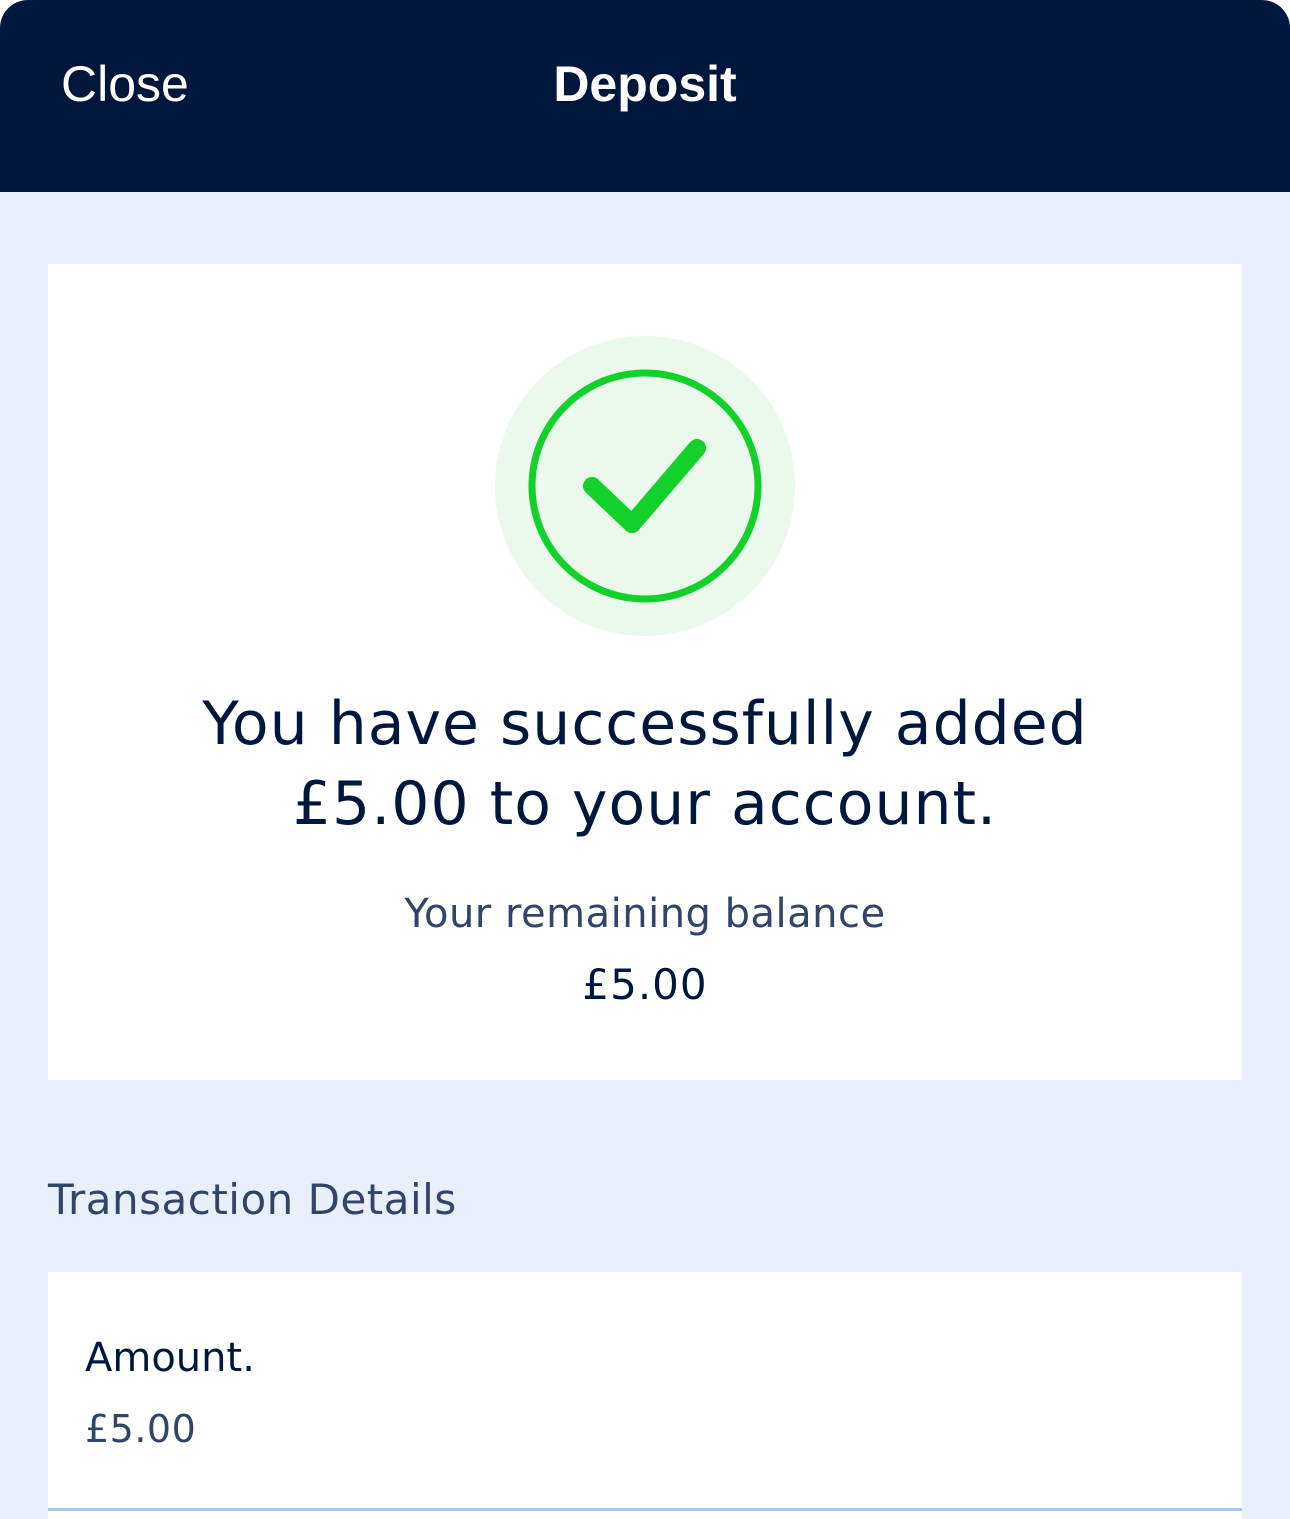 The height and width of the screenshot is (1519, 1290). I want to click on success-halo, so click(645, 486).